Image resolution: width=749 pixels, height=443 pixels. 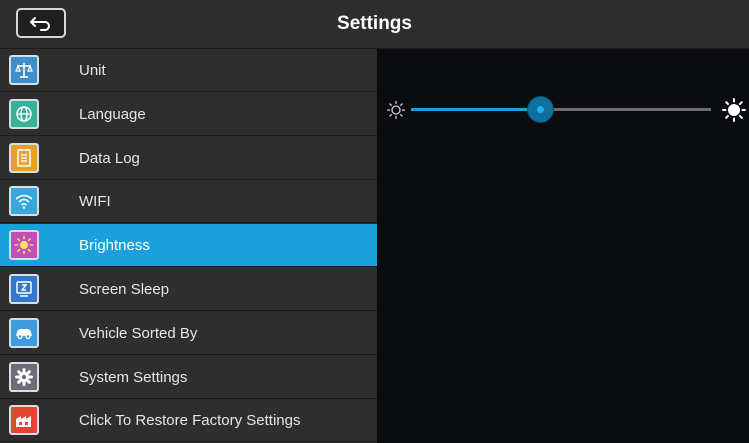 What do you see at coordinates (92, 70) in the screenshot?
I see `menu-item-label: Unit` at bounding box center [92, 70].